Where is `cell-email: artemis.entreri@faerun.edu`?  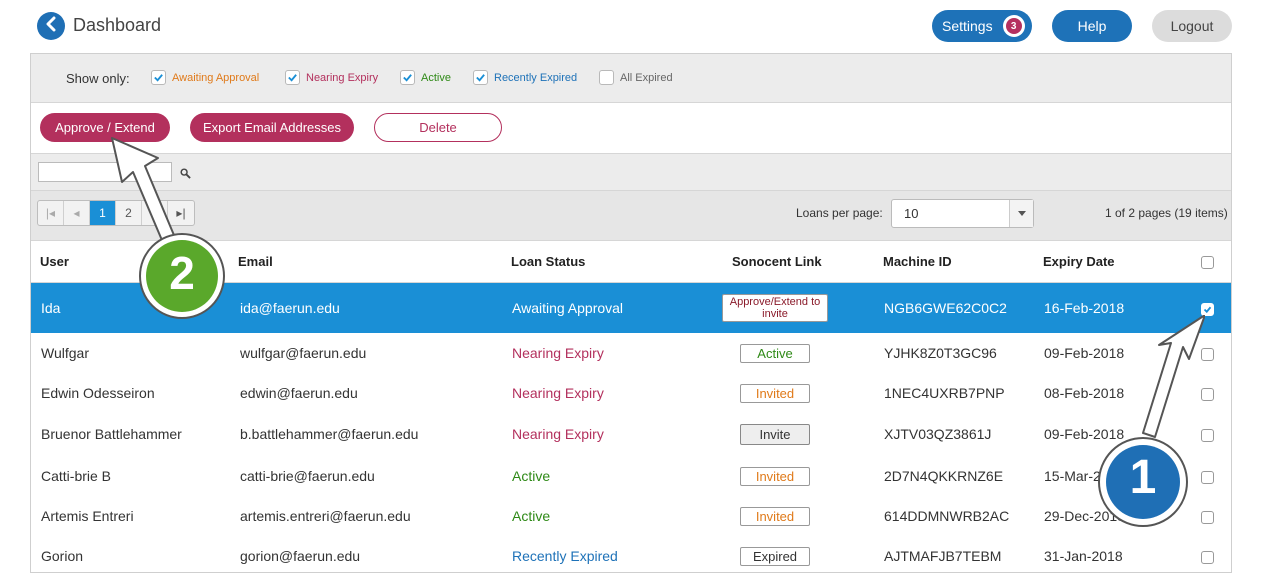 cell-email: artemis.entreri@faerun.edu is located at coordinates (325, 516).